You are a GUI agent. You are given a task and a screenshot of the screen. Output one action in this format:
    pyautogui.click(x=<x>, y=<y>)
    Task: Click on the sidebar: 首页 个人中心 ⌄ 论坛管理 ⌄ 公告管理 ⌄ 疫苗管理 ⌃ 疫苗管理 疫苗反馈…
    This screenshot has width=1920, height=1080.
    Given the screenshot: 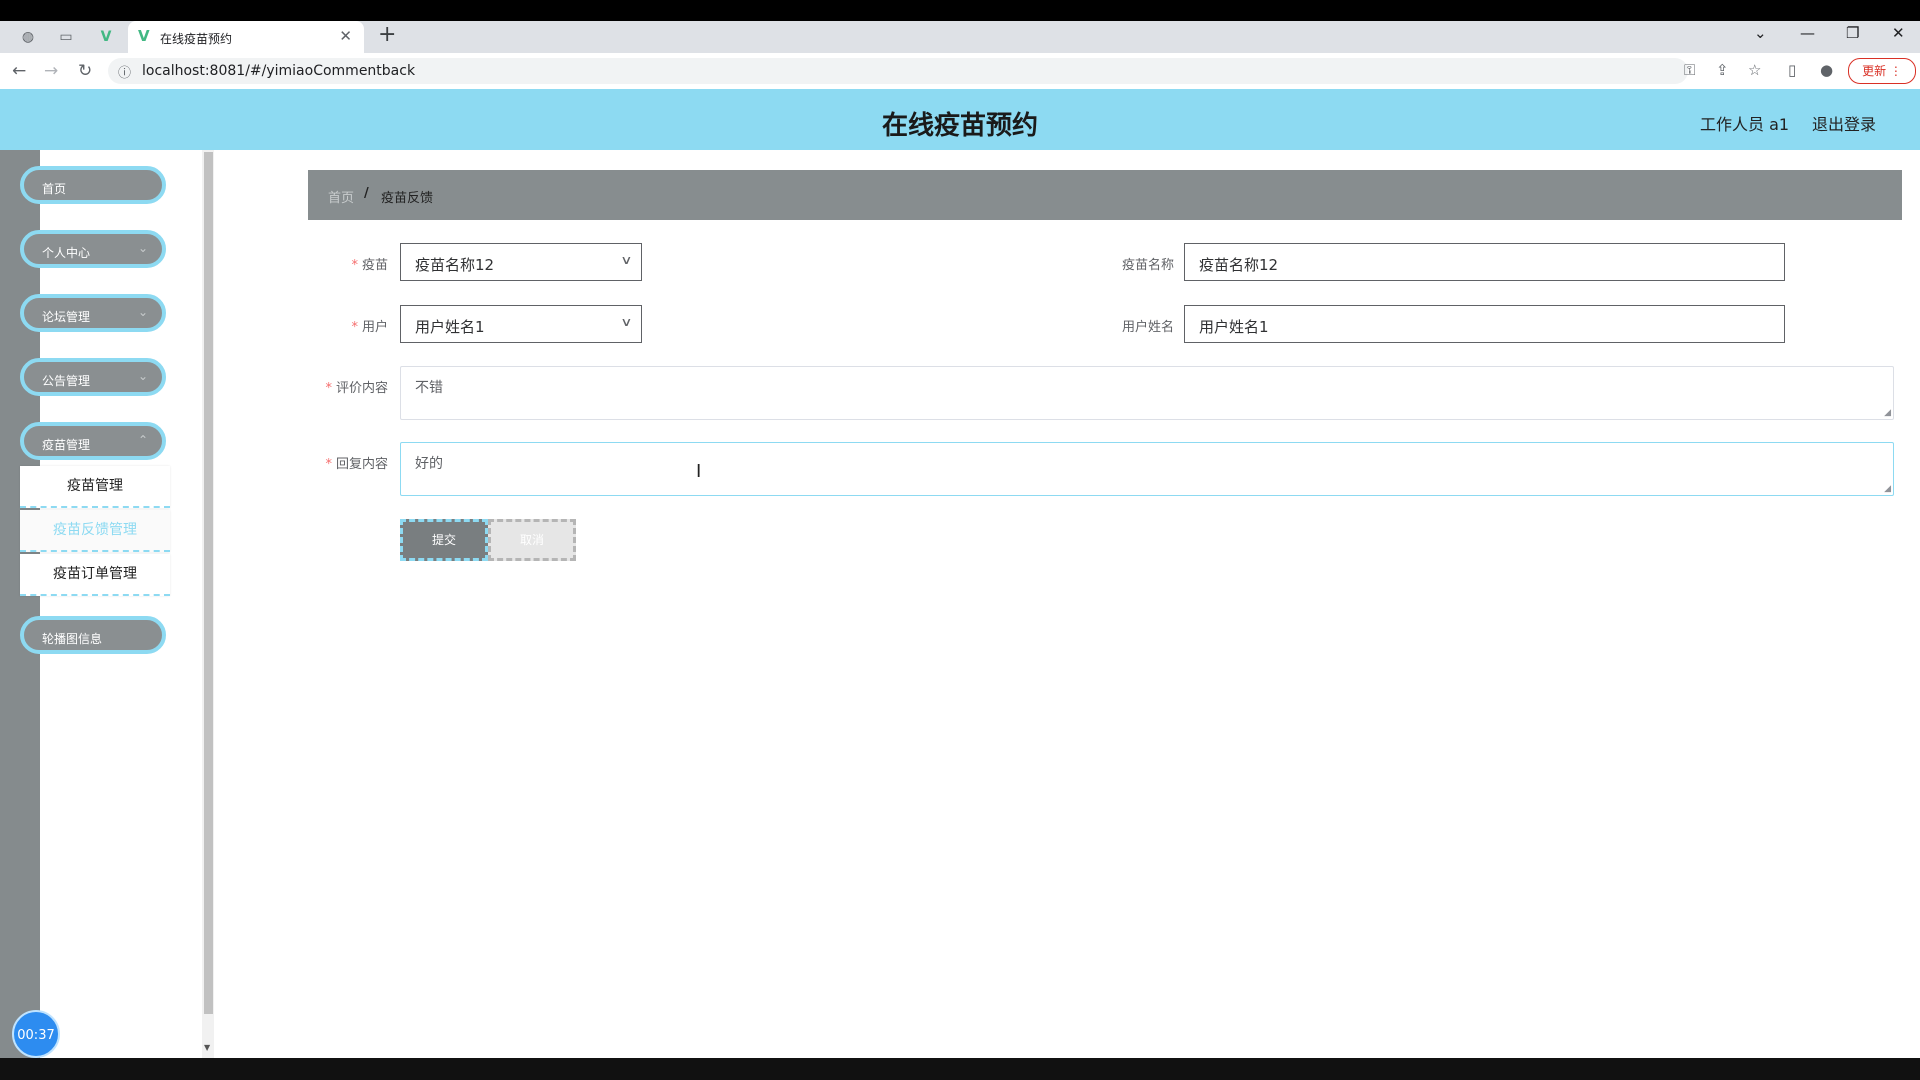 What is the action you would take?
    pyautogui.click(x=107, y=604)
    